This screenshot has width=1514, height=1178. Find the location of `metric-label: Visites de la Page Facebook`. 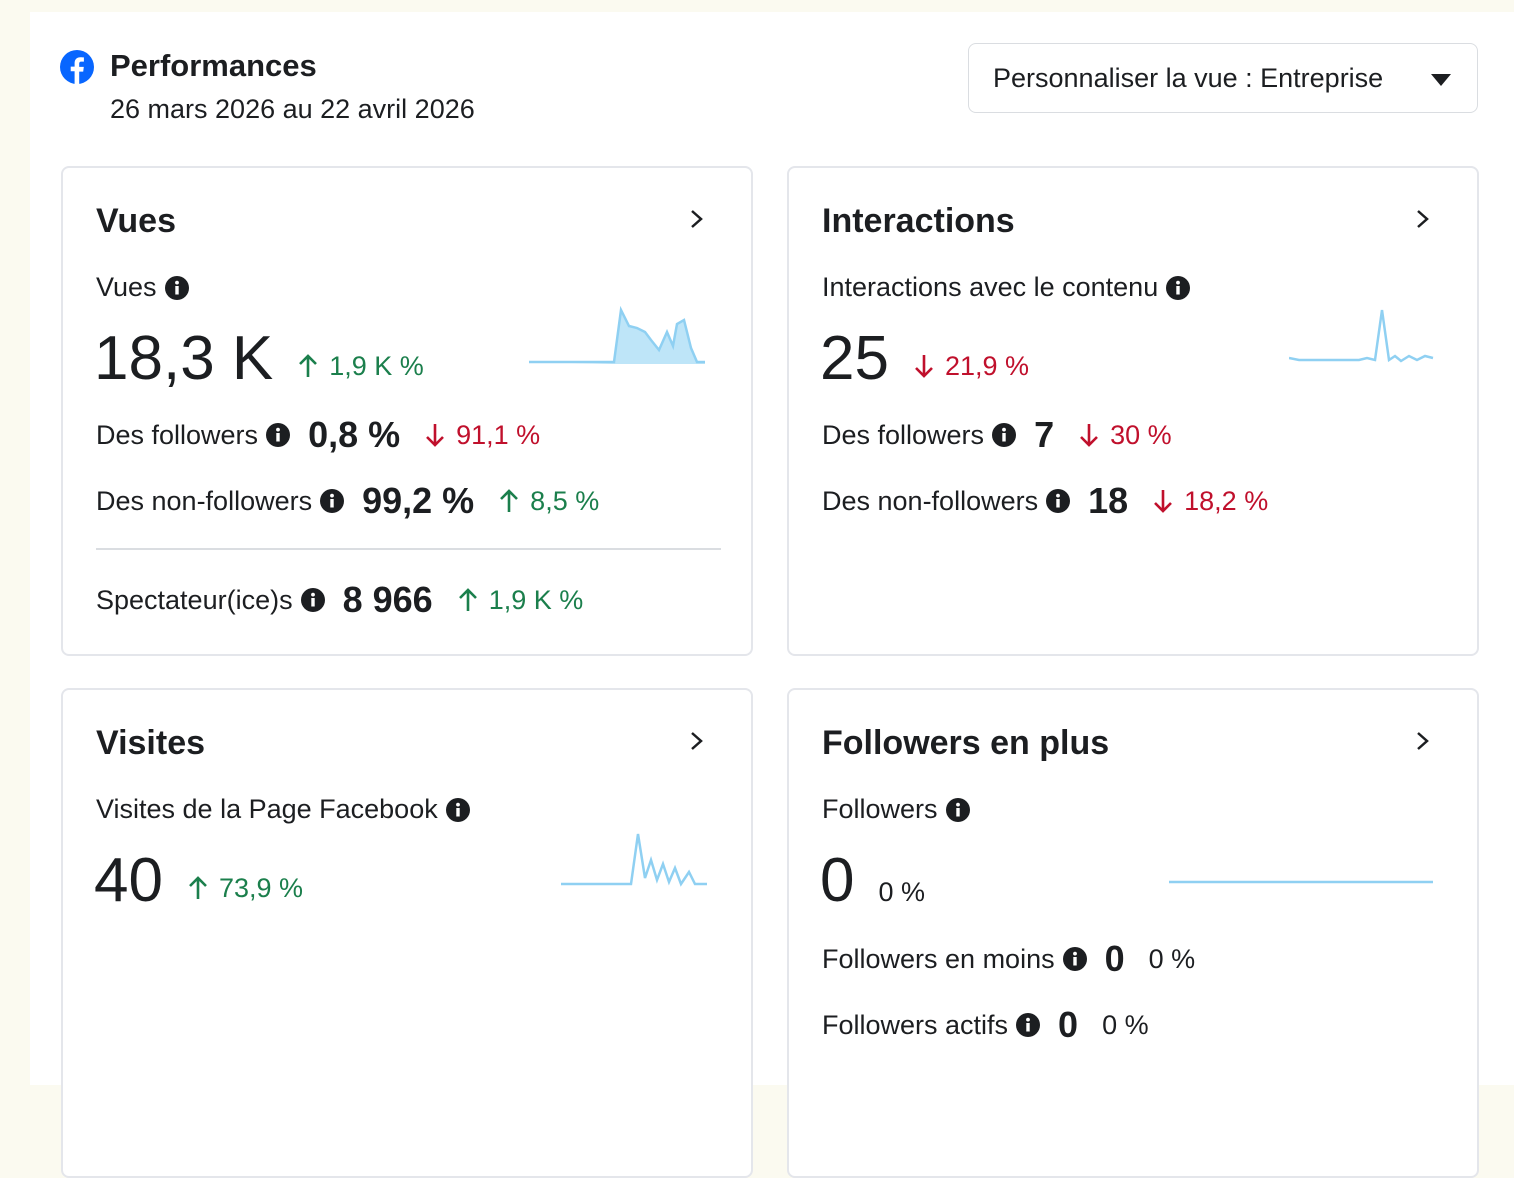

metric-label: Visites de la Page Facebook is located at coordinates (283, 809).